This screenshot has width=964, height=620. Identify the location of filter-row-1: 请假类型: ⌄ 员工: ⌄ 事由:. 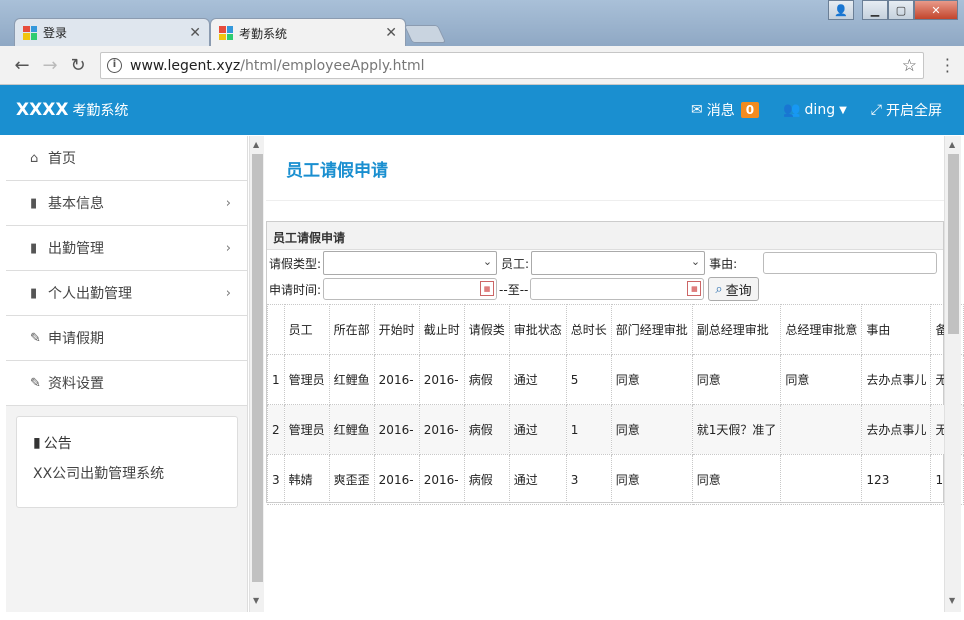
(603, 263).